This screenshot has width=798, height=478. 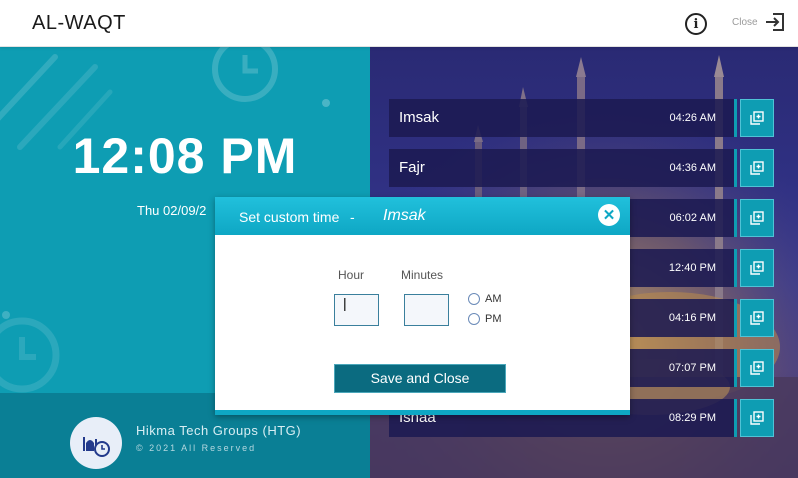 I want to click on dialog-title: Set custom time, so click(x=289, y=217).